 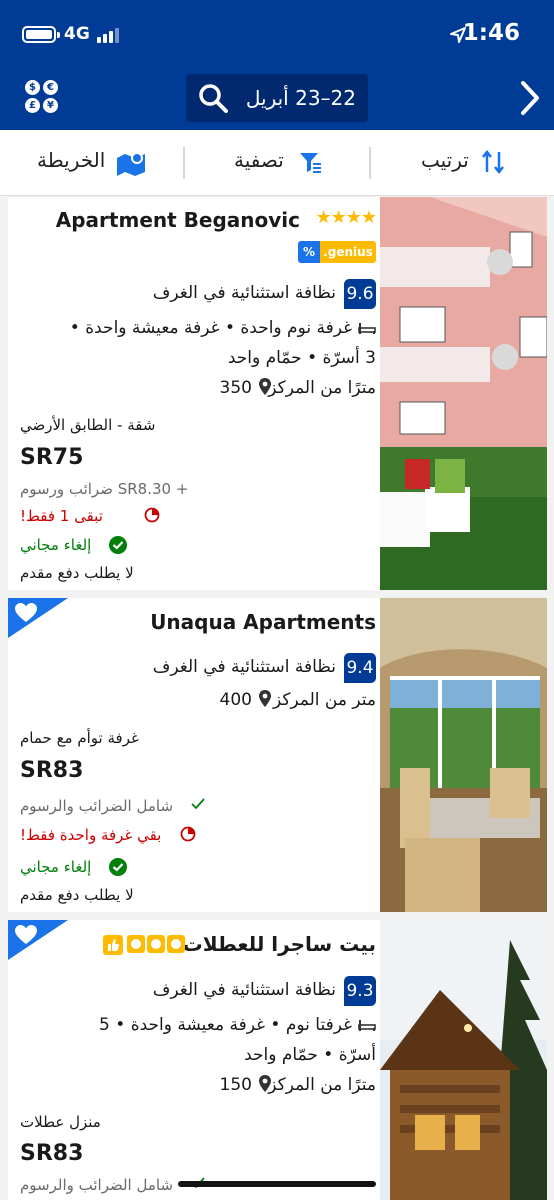 I want to click on distance-value: 150, so click(x=235, y=1085).